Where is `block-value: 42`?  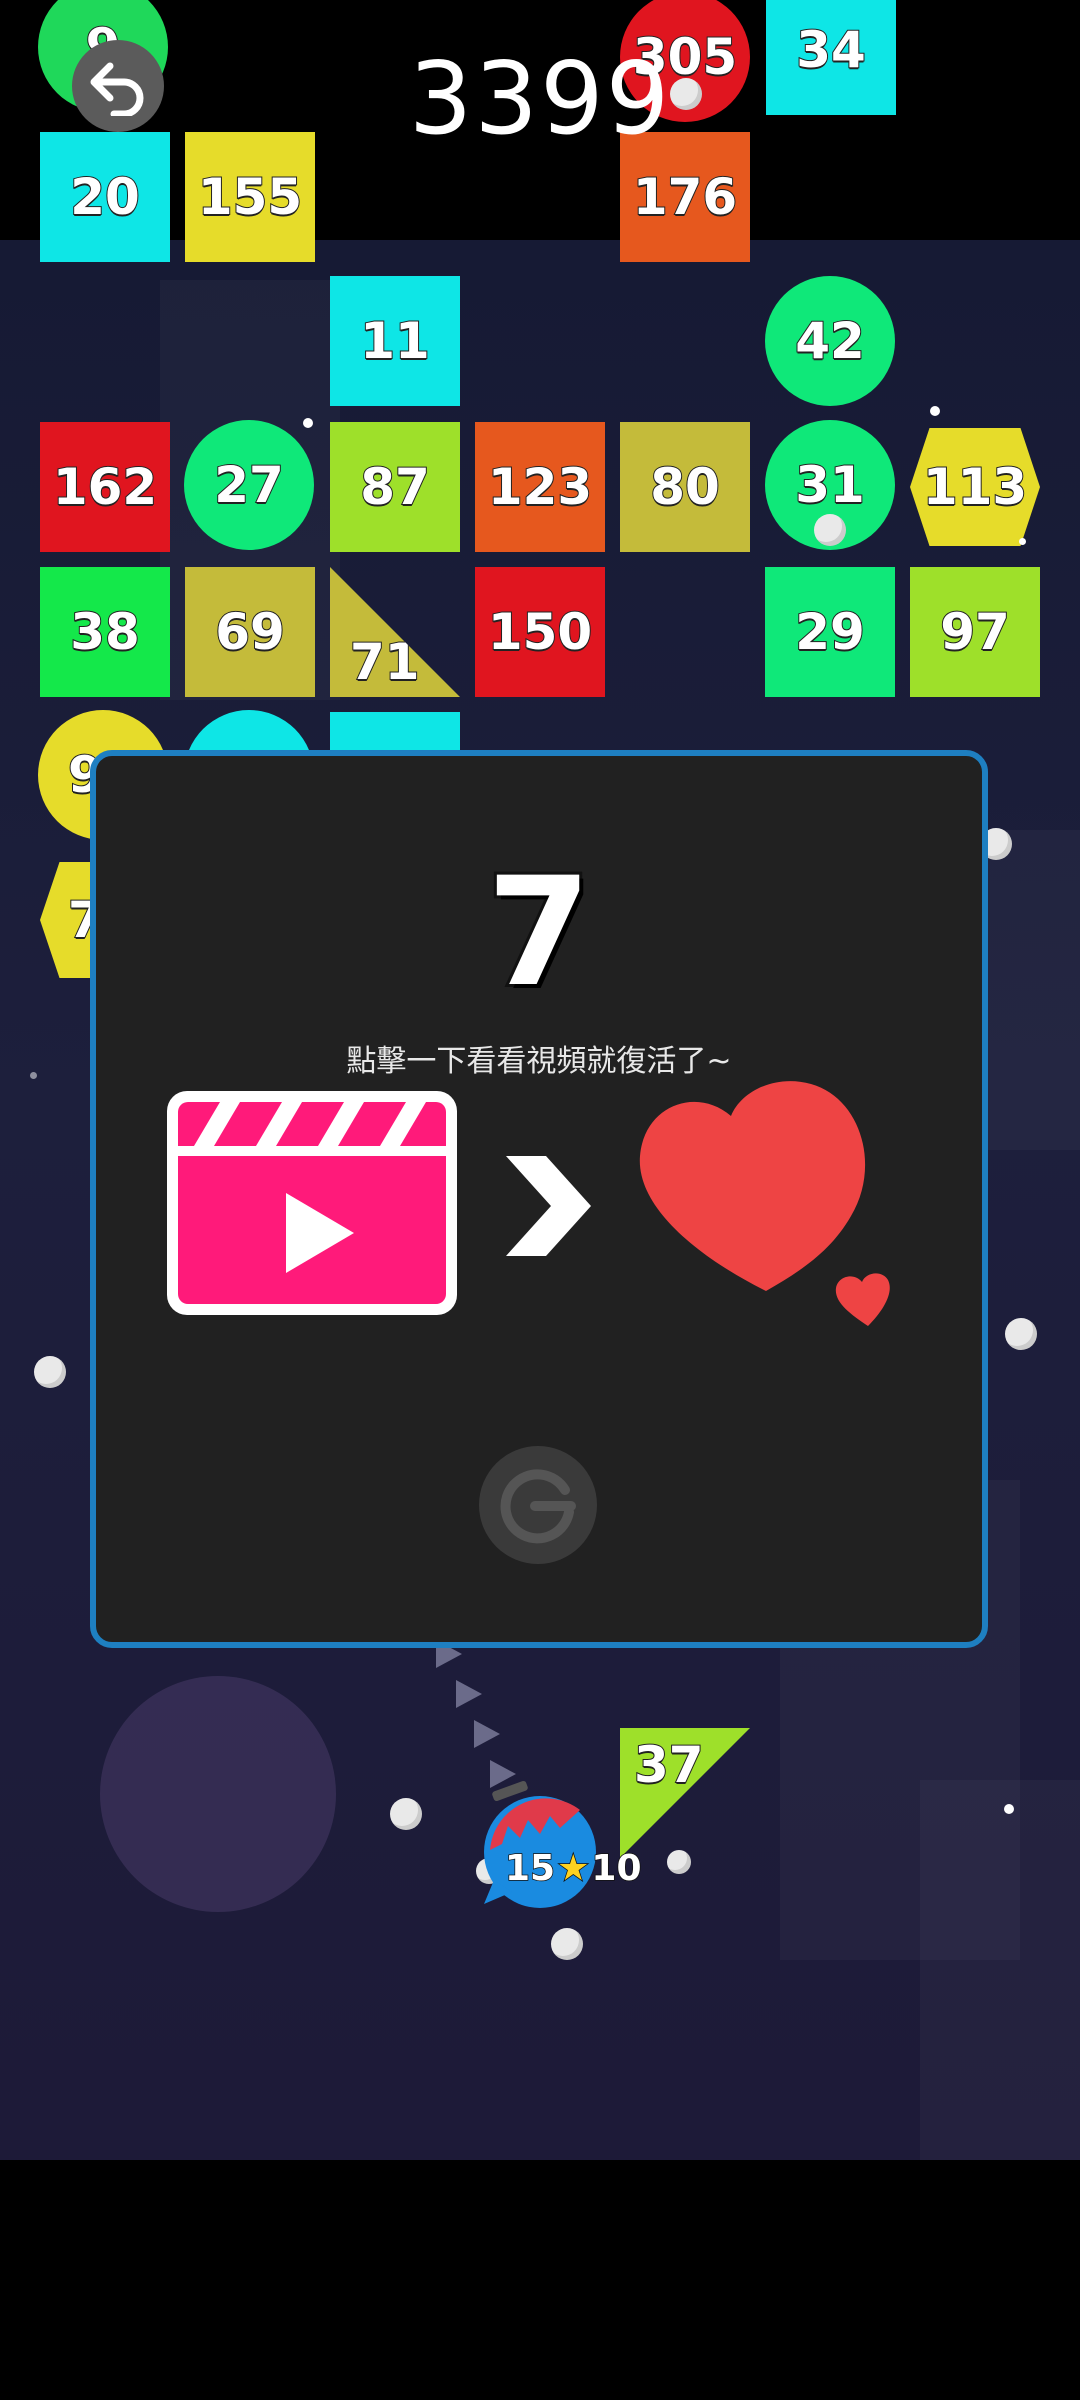
block-value: 42 is located at coordinates (830, 341).